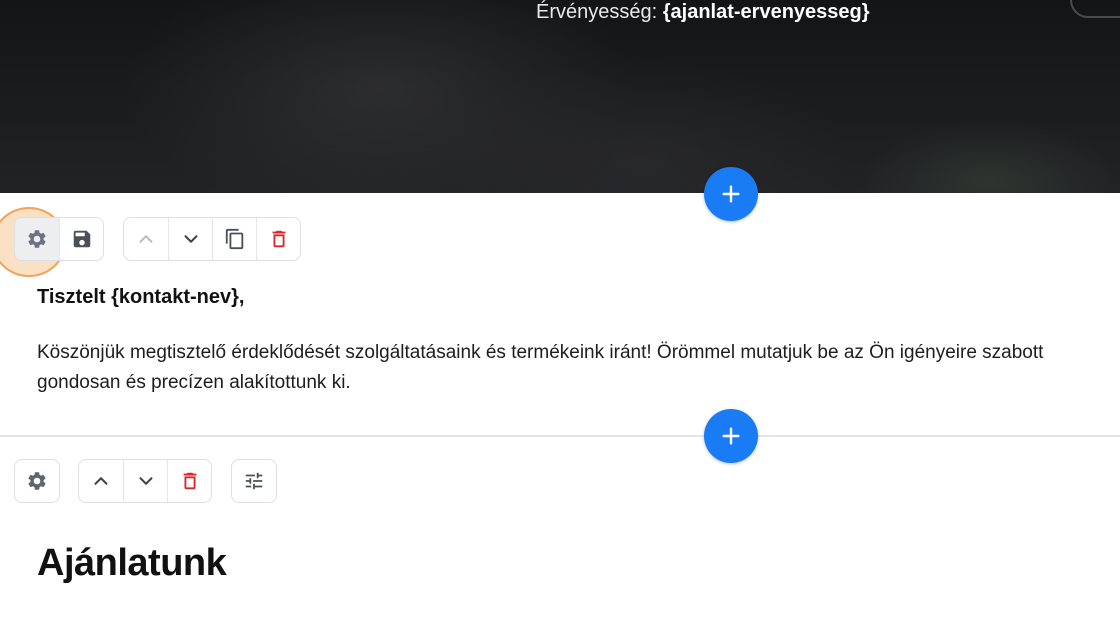 The height and width of the screenshot is (626, 1120). I want to click on validity-value: {ajanlat-ervenyesseg}, so click(766, 12).